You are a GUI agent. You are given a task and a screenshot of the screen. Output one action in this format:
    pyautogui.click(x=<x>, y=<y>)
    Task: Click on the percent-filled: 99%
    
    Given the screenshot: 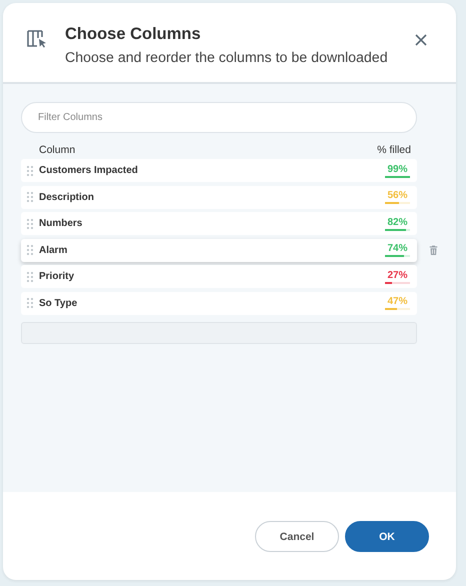 What is the action you would take?
    pyautogui.click(x=397, y=169)
    